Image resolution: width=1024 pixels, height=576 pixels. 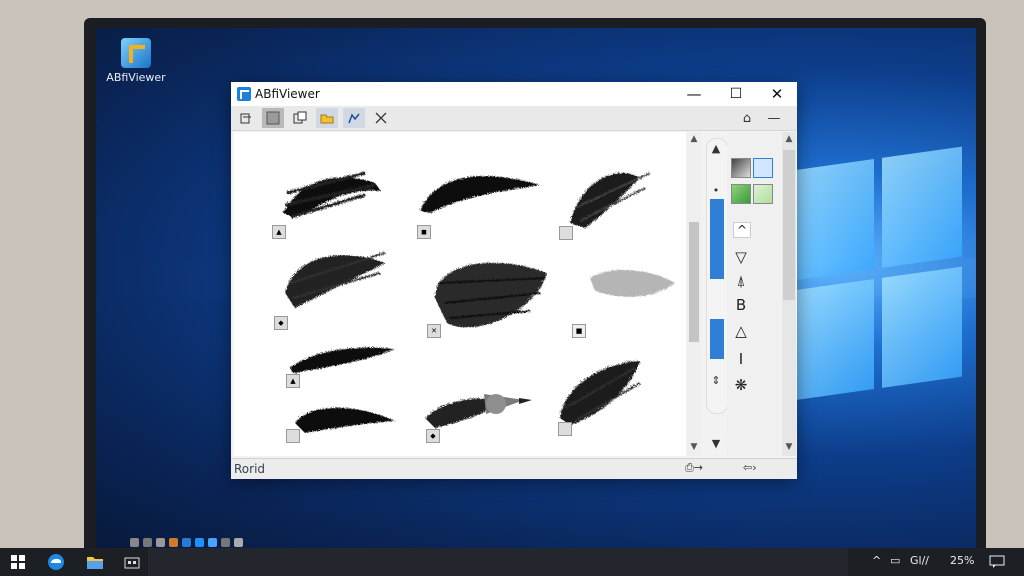 What do you see at coordinates (498, 562) in the screenshot?
I see `taskbar-empty-area` at bounding box center [498, 562].